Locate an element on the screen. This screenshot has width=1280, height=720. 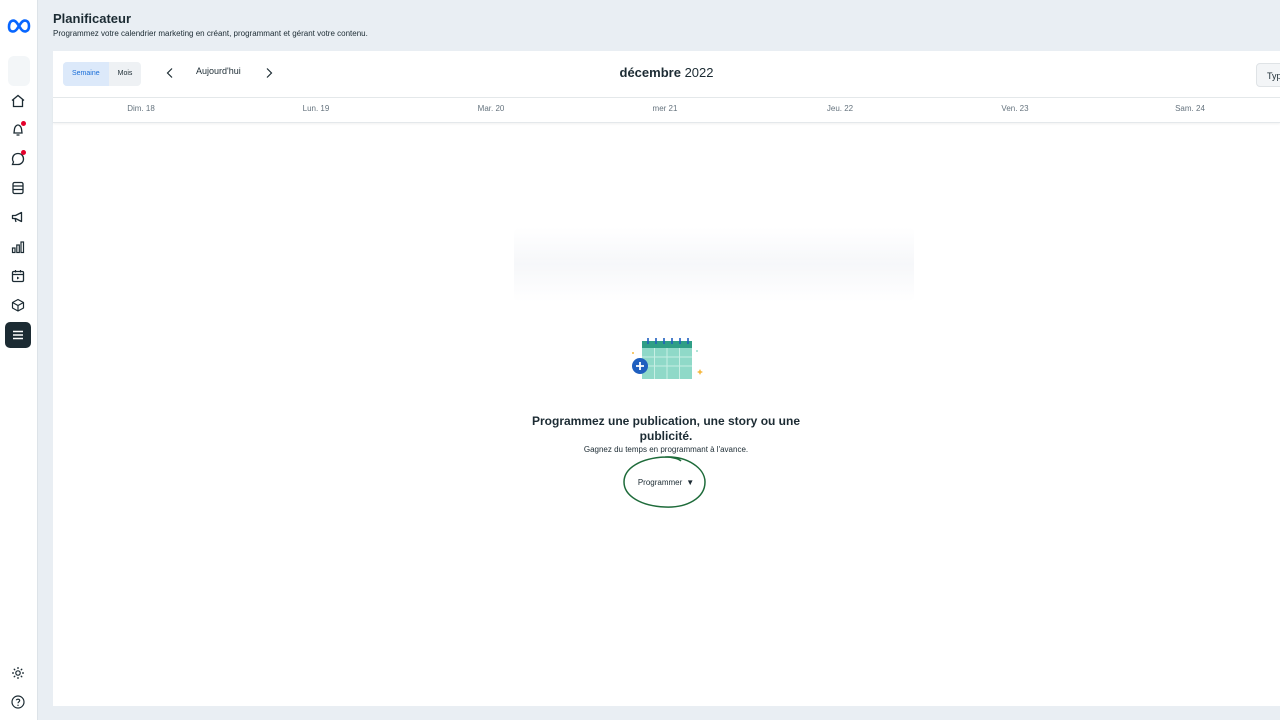
chevron-left-icon is located at coordinates (169, 73).